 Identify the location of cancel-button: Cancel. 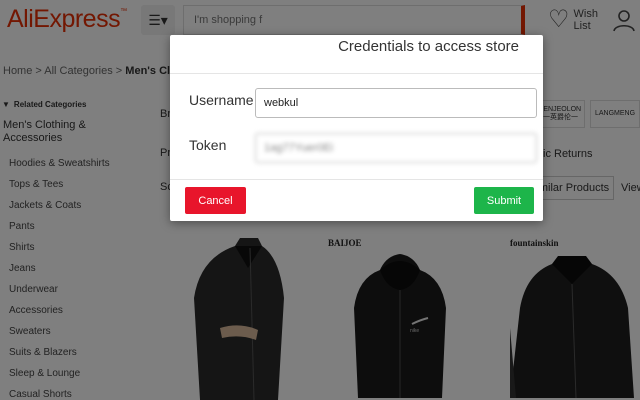
(215, 200).